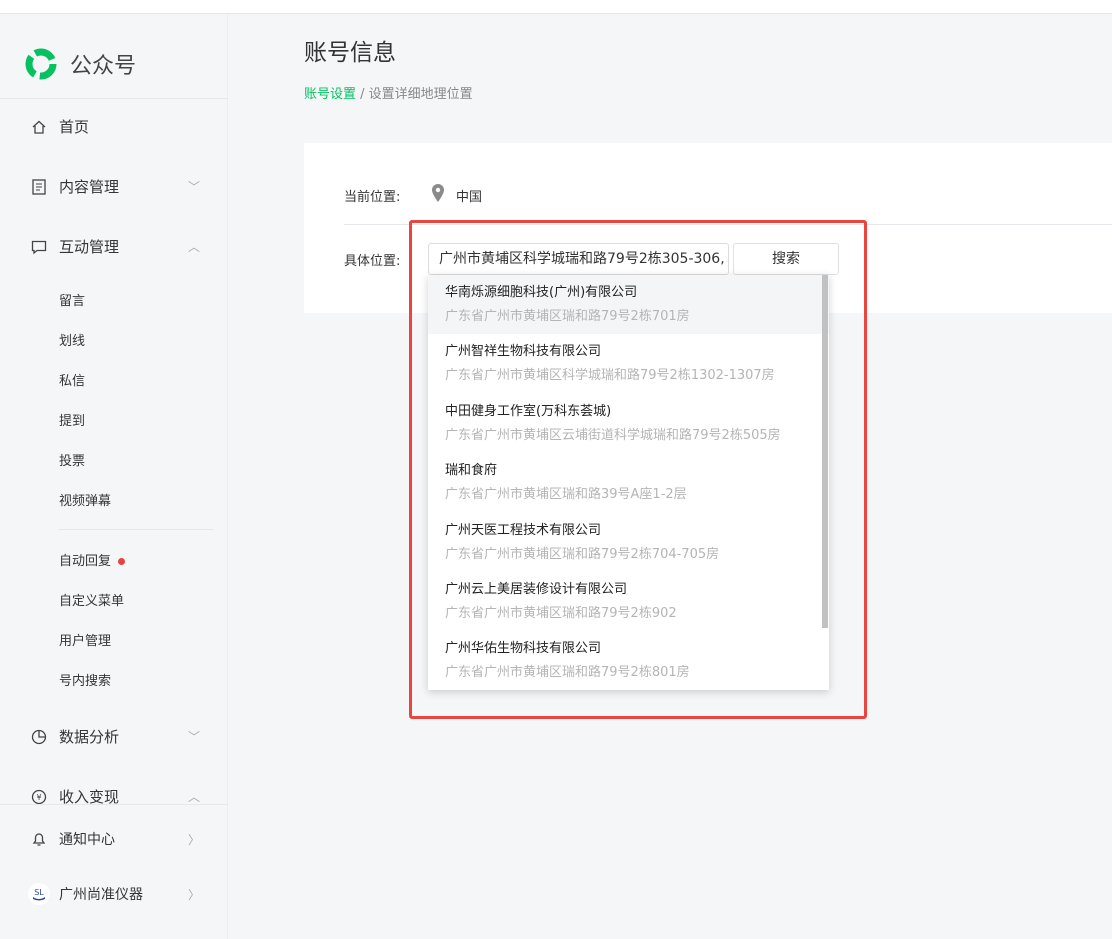 The image size is (1112, 939). I want to click on sidebar-item-label: 首页, so click(74, 127).